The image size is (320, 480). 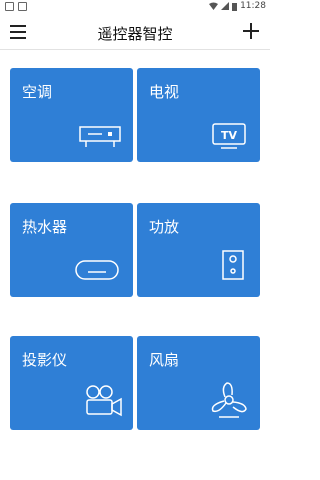 I want to click on projector-camera-icon, so click(x=104, y=401).